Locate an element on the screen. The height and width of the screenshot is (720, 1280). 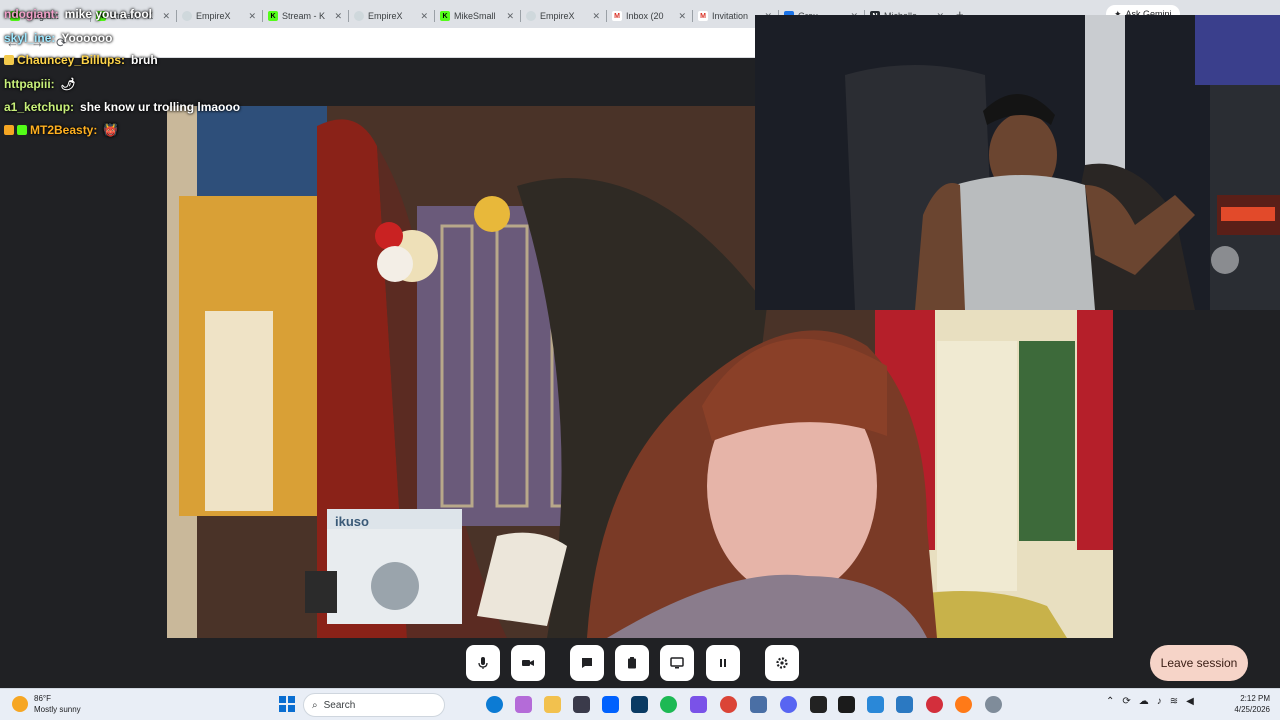
cloud-icon: ☁ is located at coordinates (1144, 701).